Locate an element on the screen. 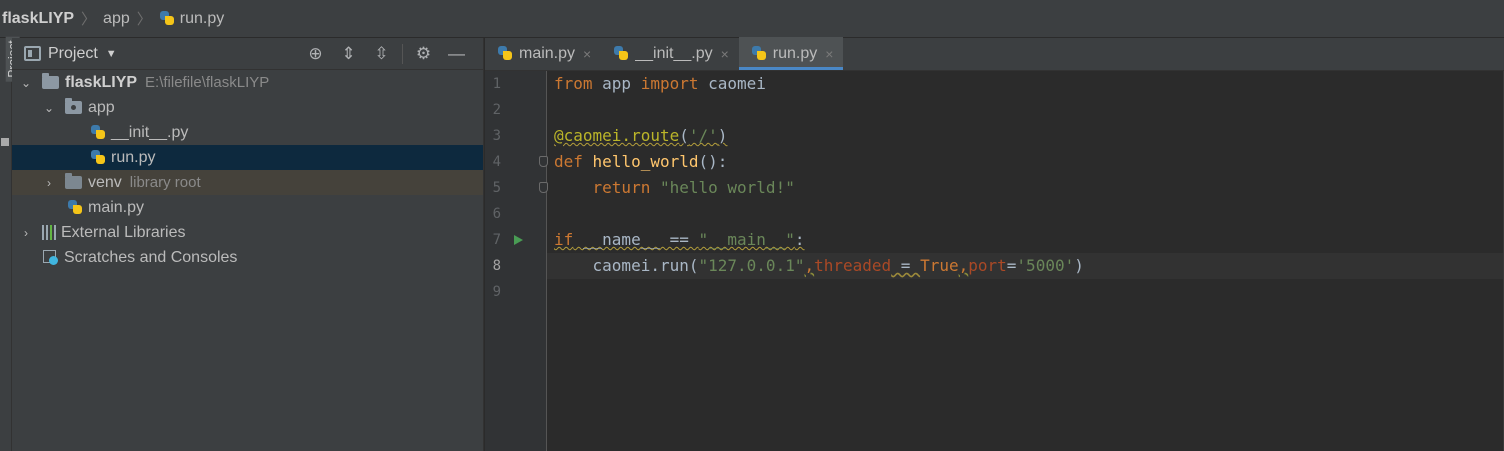 This screenshot has height=451, width=1504. line-number: 6 is located at coordinates (496, 214).